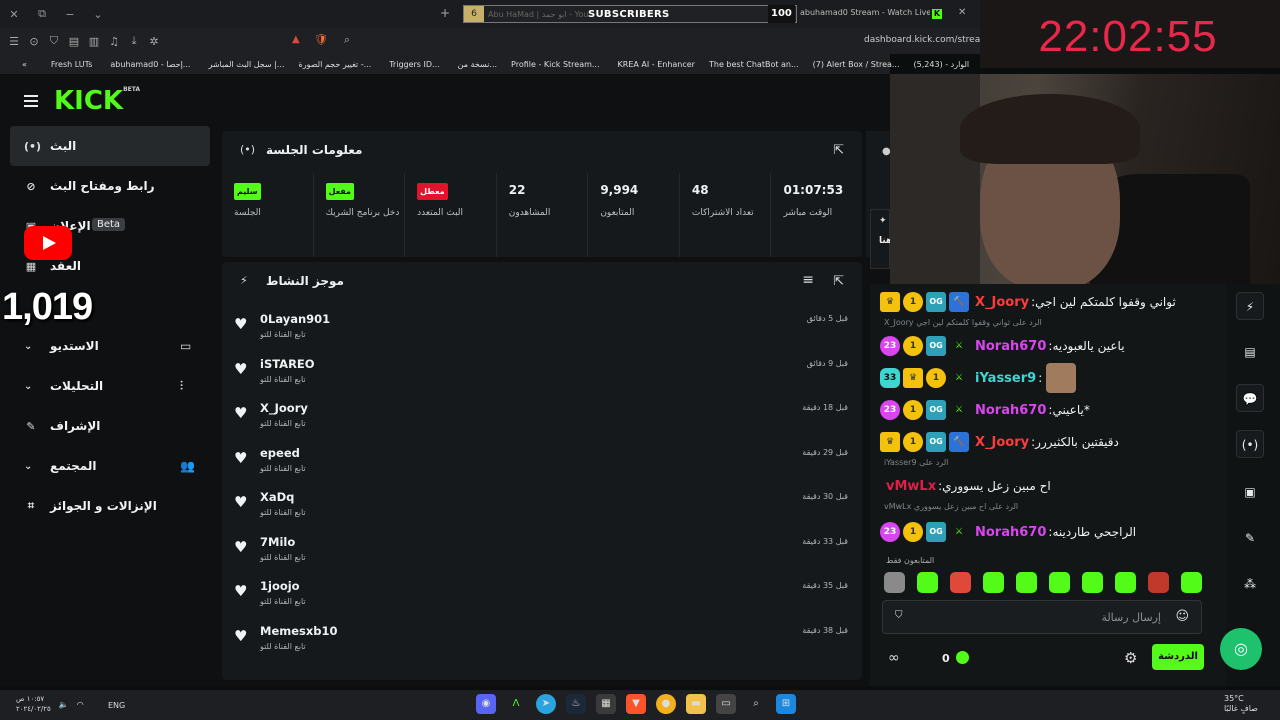 The width and height of the screenshot is (1280, 720). Describe the element at coordinates (80, 704) in the screenshot. I see `wifi-icon: ◠` at that location.